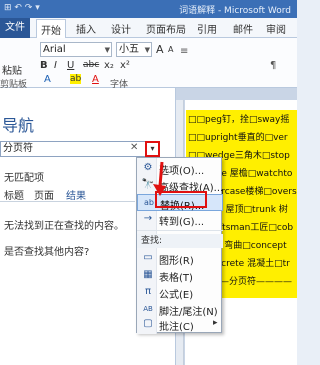 The width and height of the screenshot is (320, 365). I want to click on tab-review: 审阅, so click(276, 28).